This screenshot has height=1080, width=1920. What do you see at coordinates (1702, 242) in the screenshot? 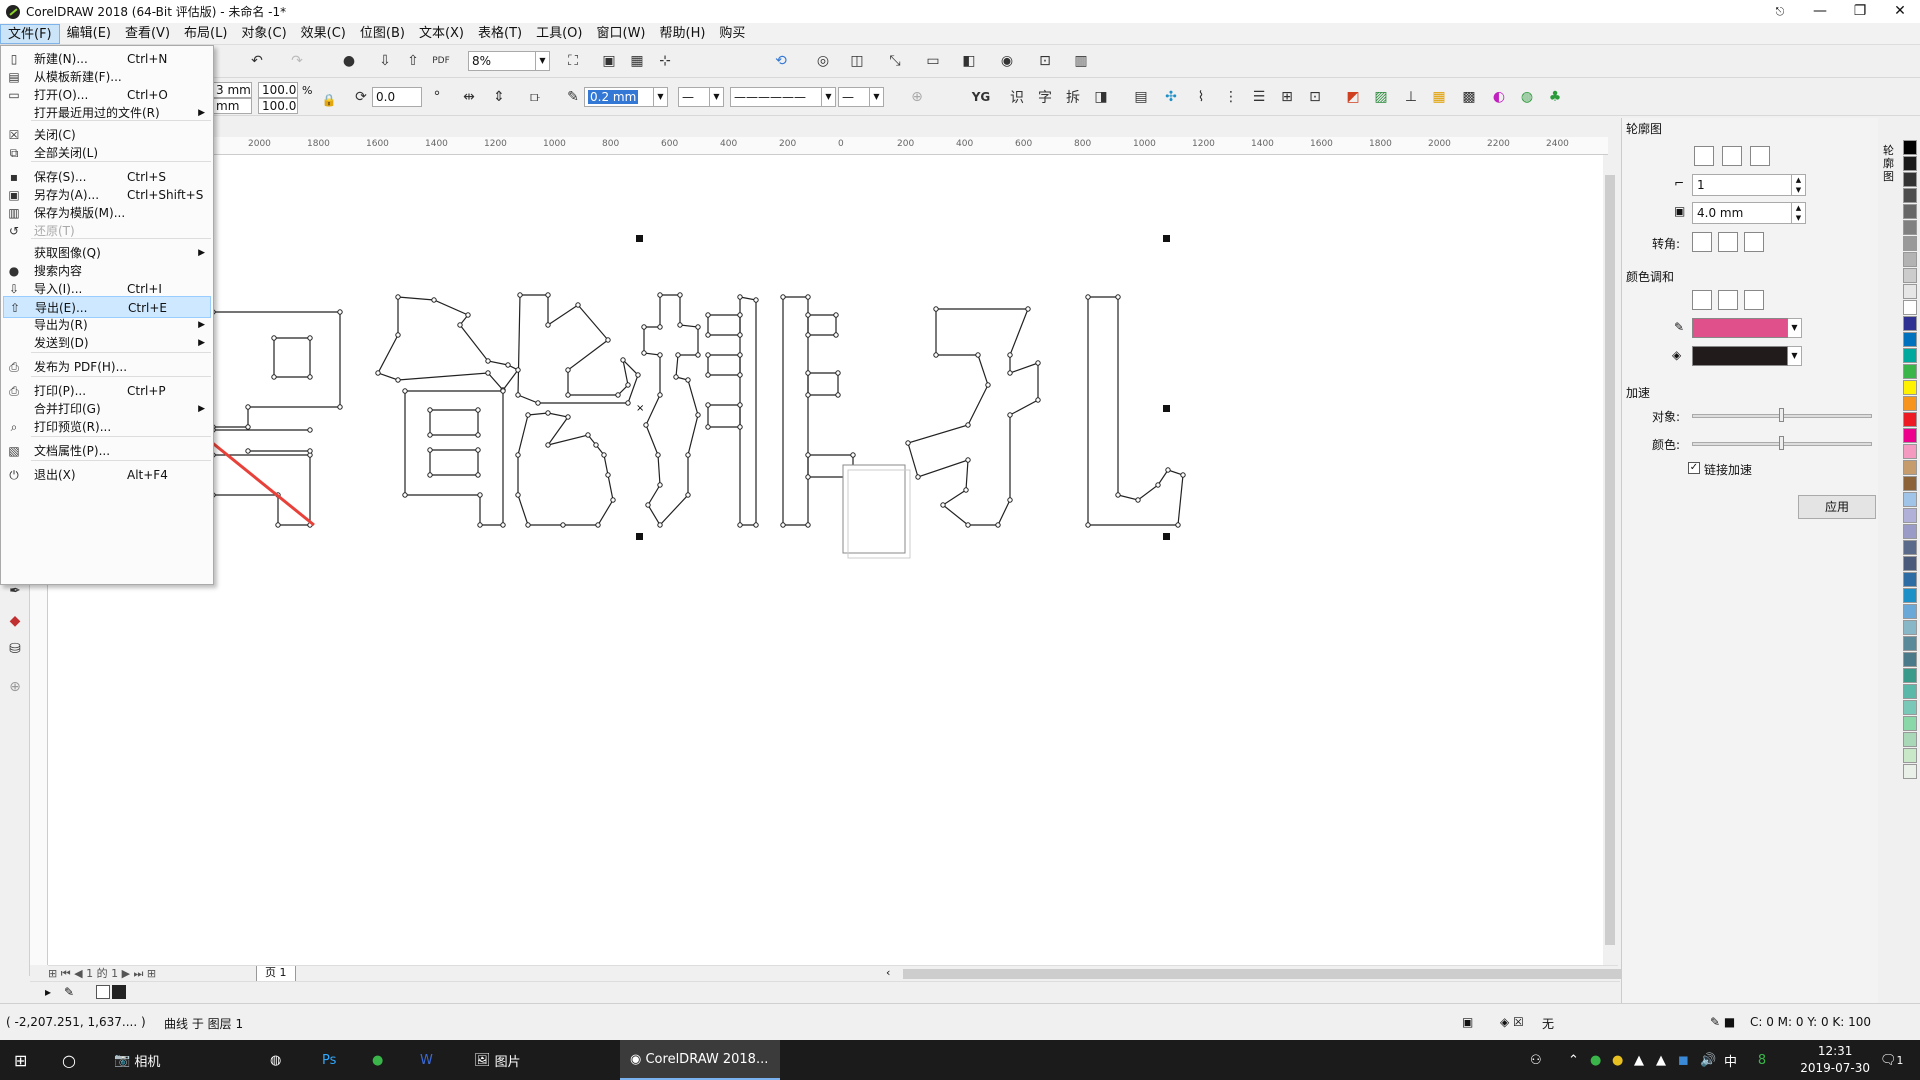
I see `corner-miter-icon` at bounding box center [1702, 242].